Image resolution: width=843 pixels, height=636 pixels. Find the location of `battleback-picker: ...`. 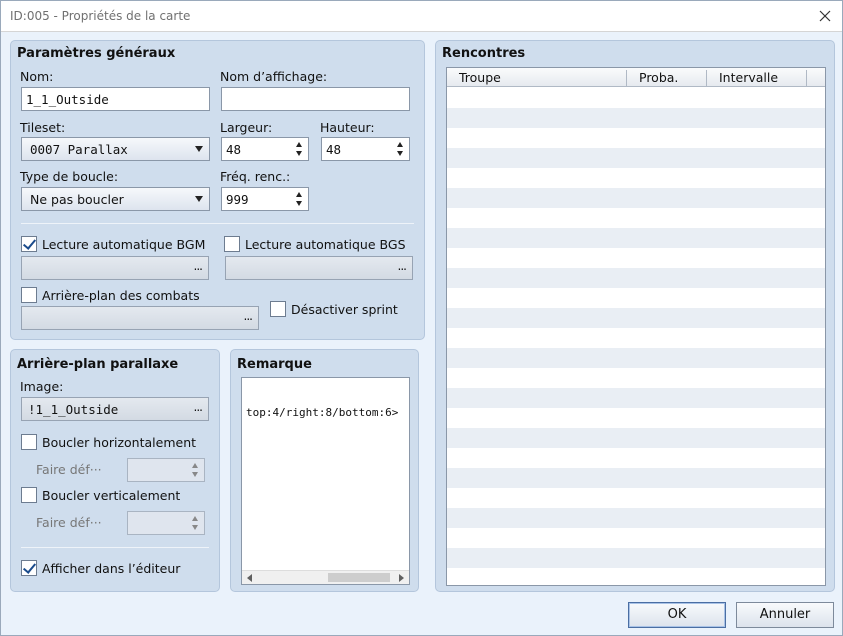

battleback-picker: ... is located at coordinates (140, 318).